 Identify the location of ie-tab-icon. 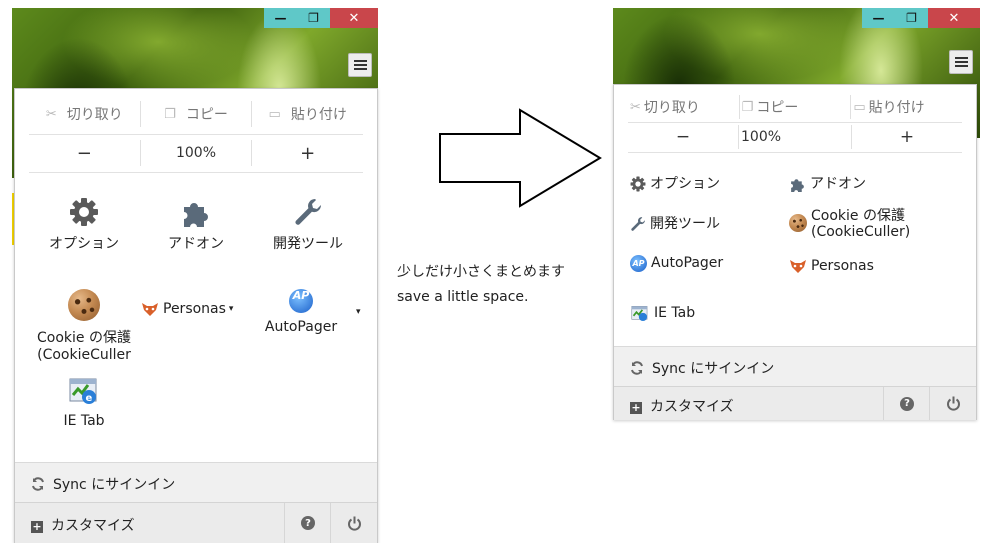
(639, 314).